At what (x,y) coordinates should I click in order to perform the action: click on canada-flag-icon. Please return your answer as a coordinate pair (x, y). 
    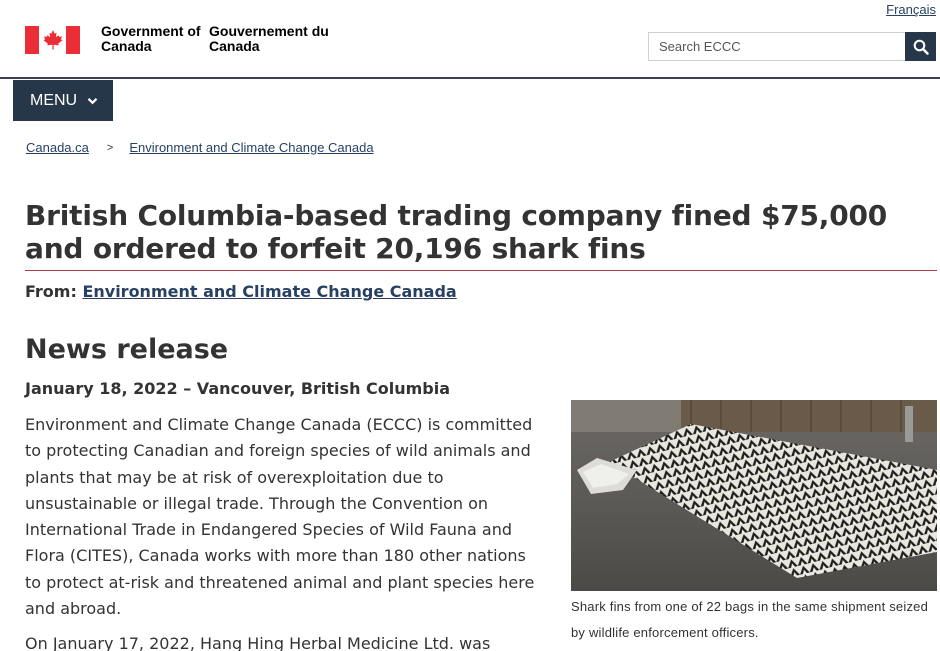
    Looking at the image, I should click on (52, 40).